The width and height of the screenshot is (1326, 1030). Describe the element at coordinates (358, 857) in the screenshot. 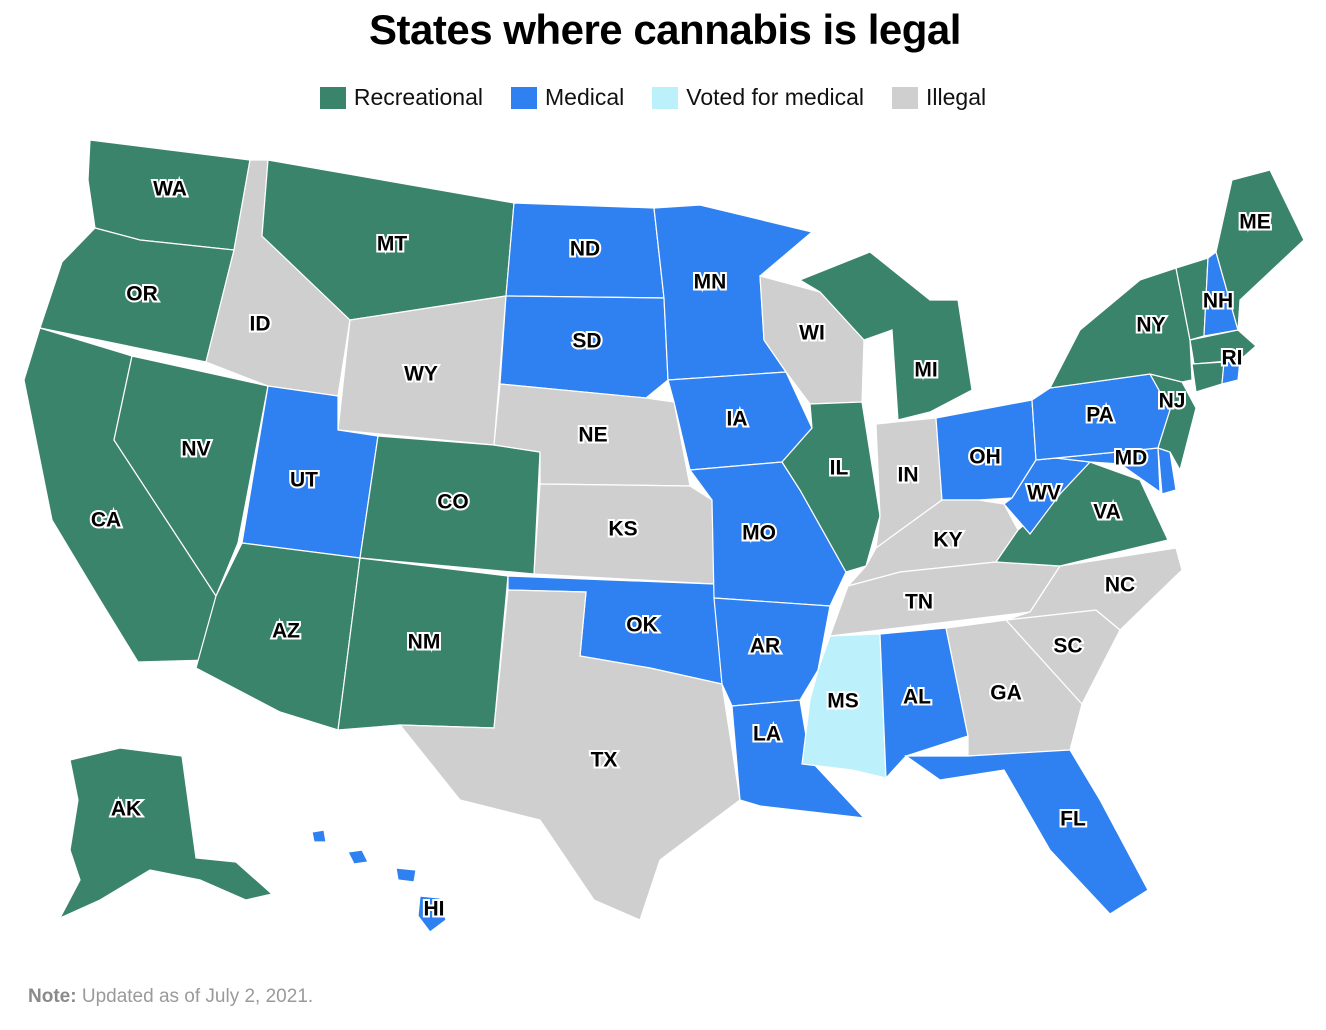

I see `state-hi-oahu` at that location.